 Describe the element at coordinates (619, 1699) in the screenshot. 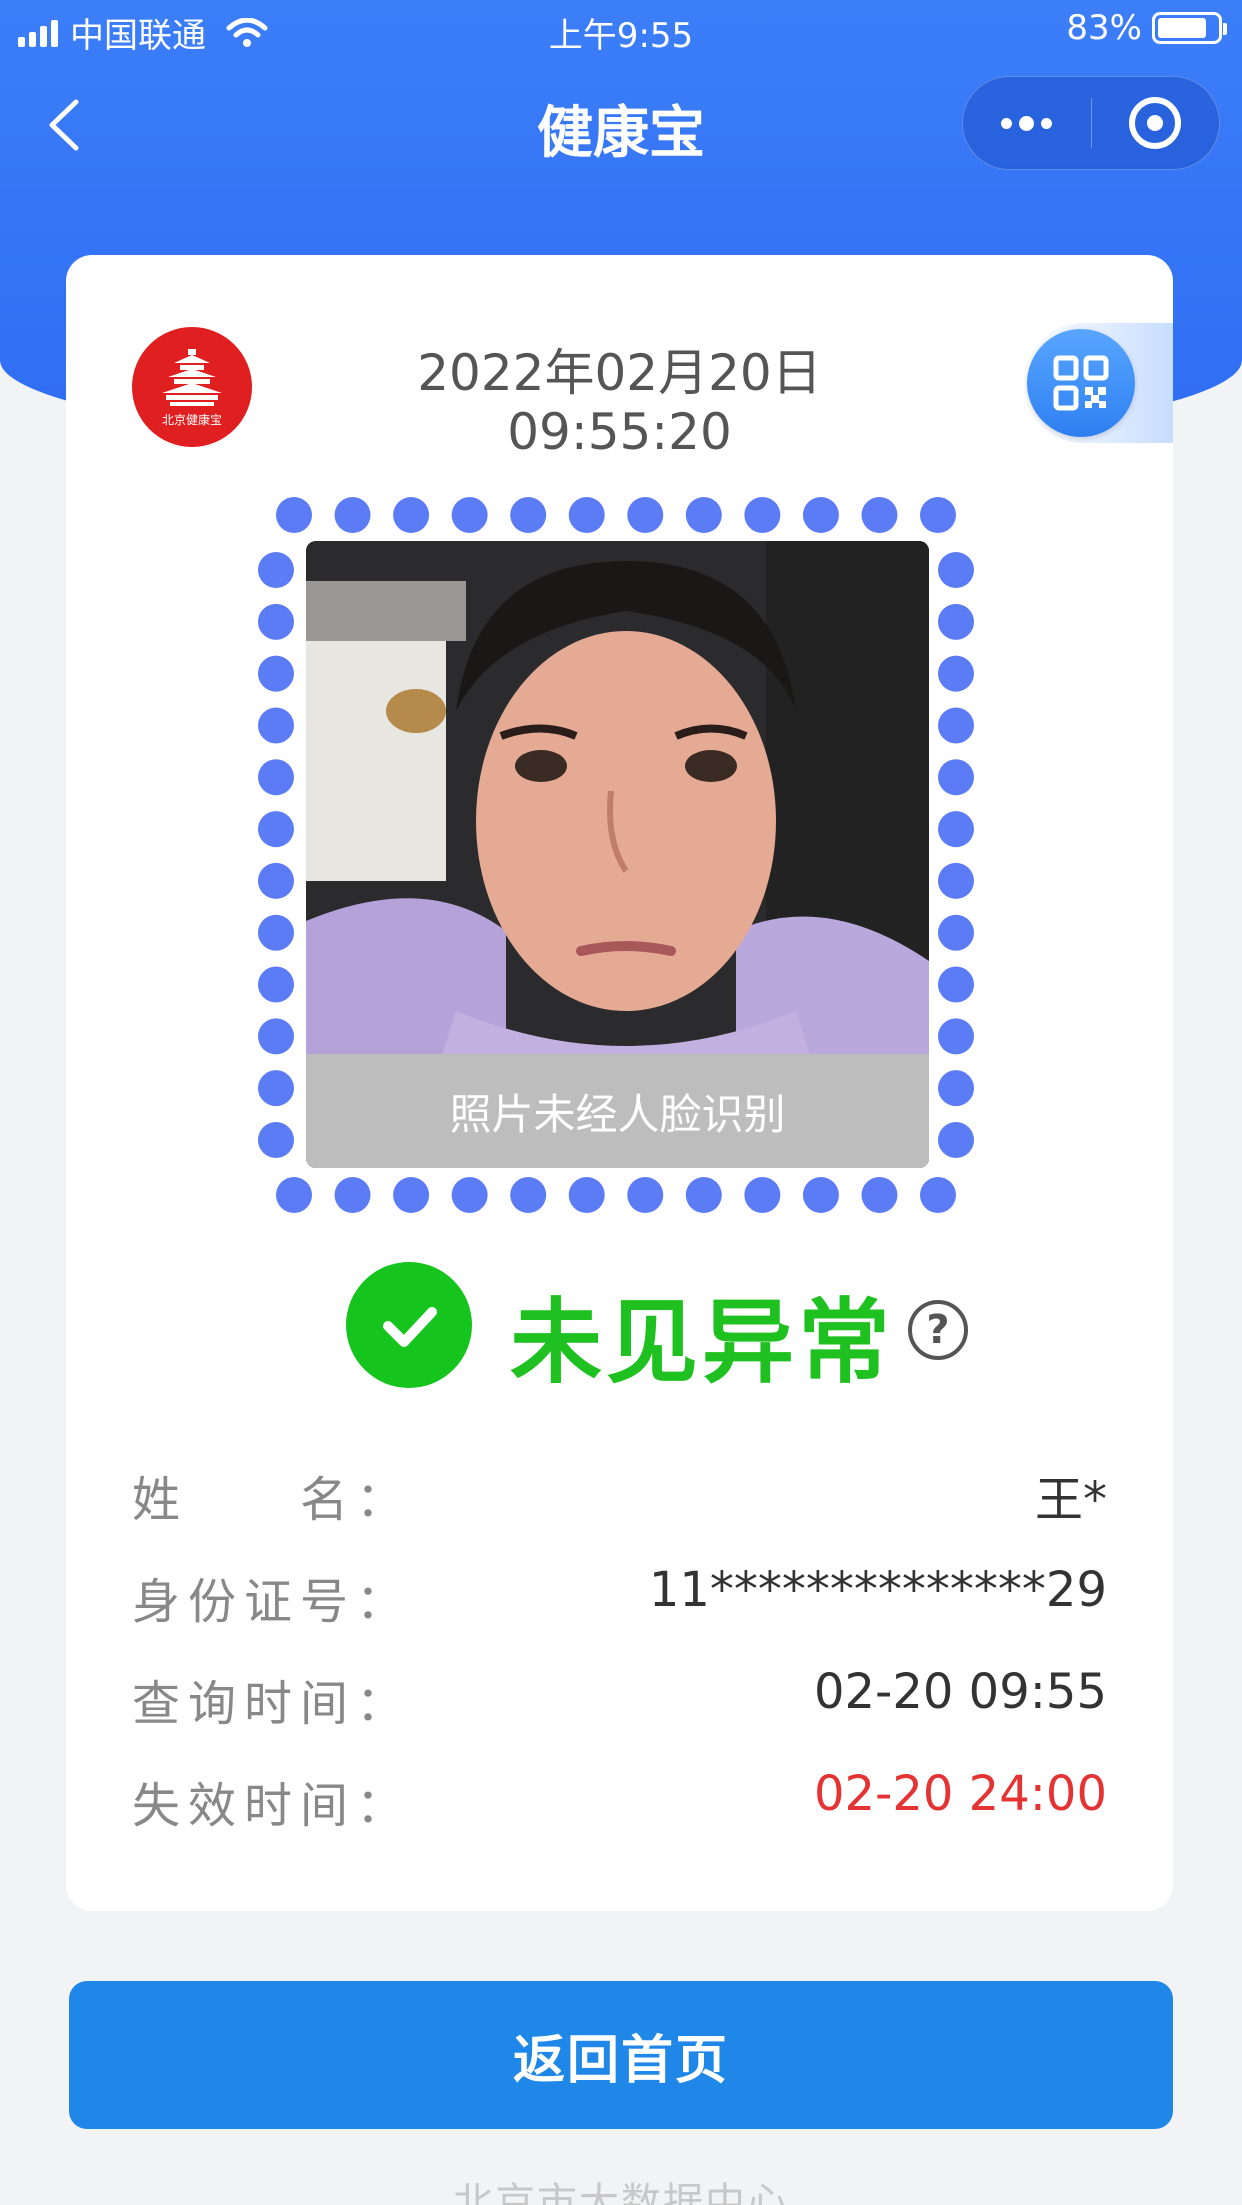

I see `info-row-query-time: 查询时间： 02-20 09:55` at that location.